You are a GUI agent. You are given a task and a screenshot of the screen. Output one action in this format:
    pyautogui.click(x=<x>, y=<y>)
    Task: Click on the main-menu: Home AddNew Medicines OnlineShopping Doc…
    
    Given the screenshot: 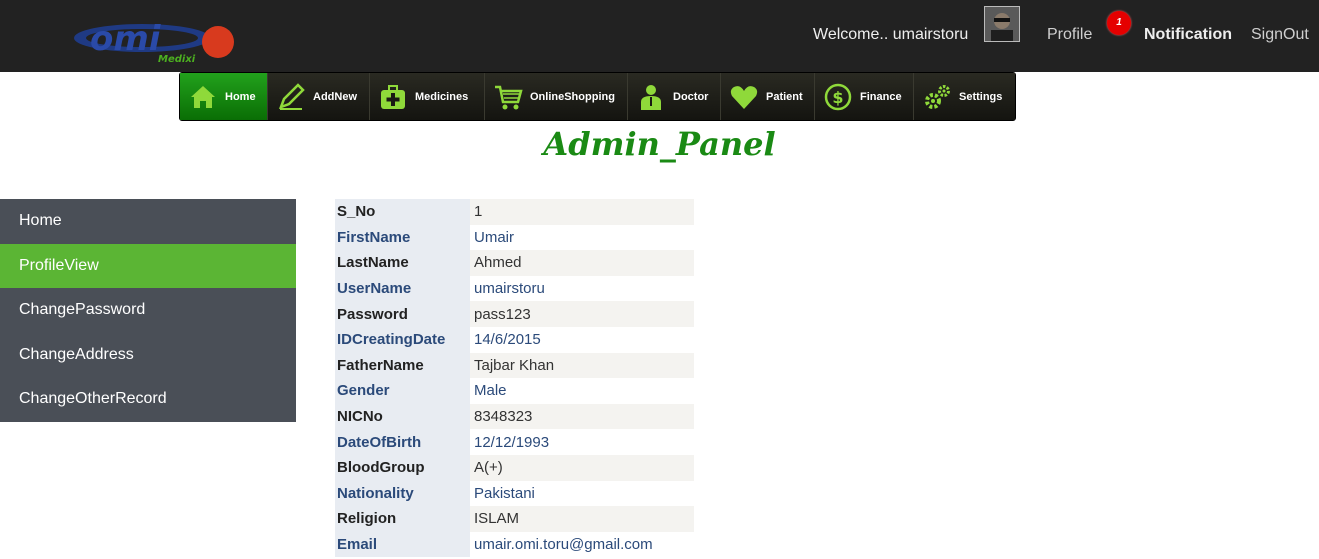 What is the action you would take?
    pyautogui.click(x=597, y=96)
    